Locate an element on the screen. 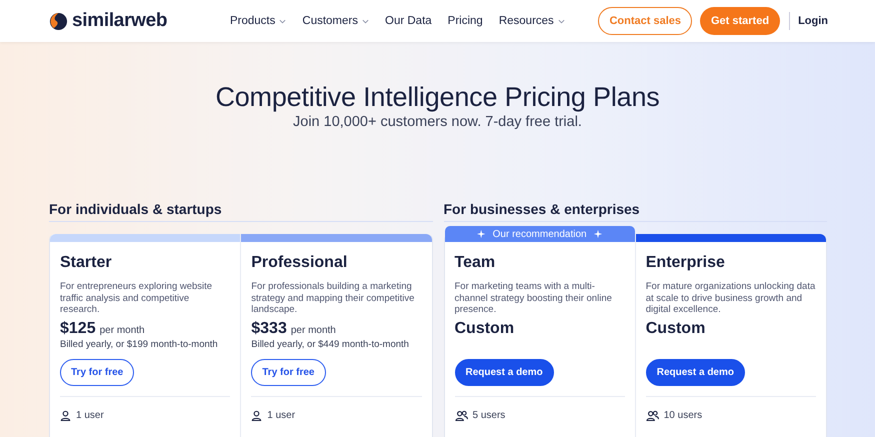  plan-price: $125 is located at coordinates (78, 329).